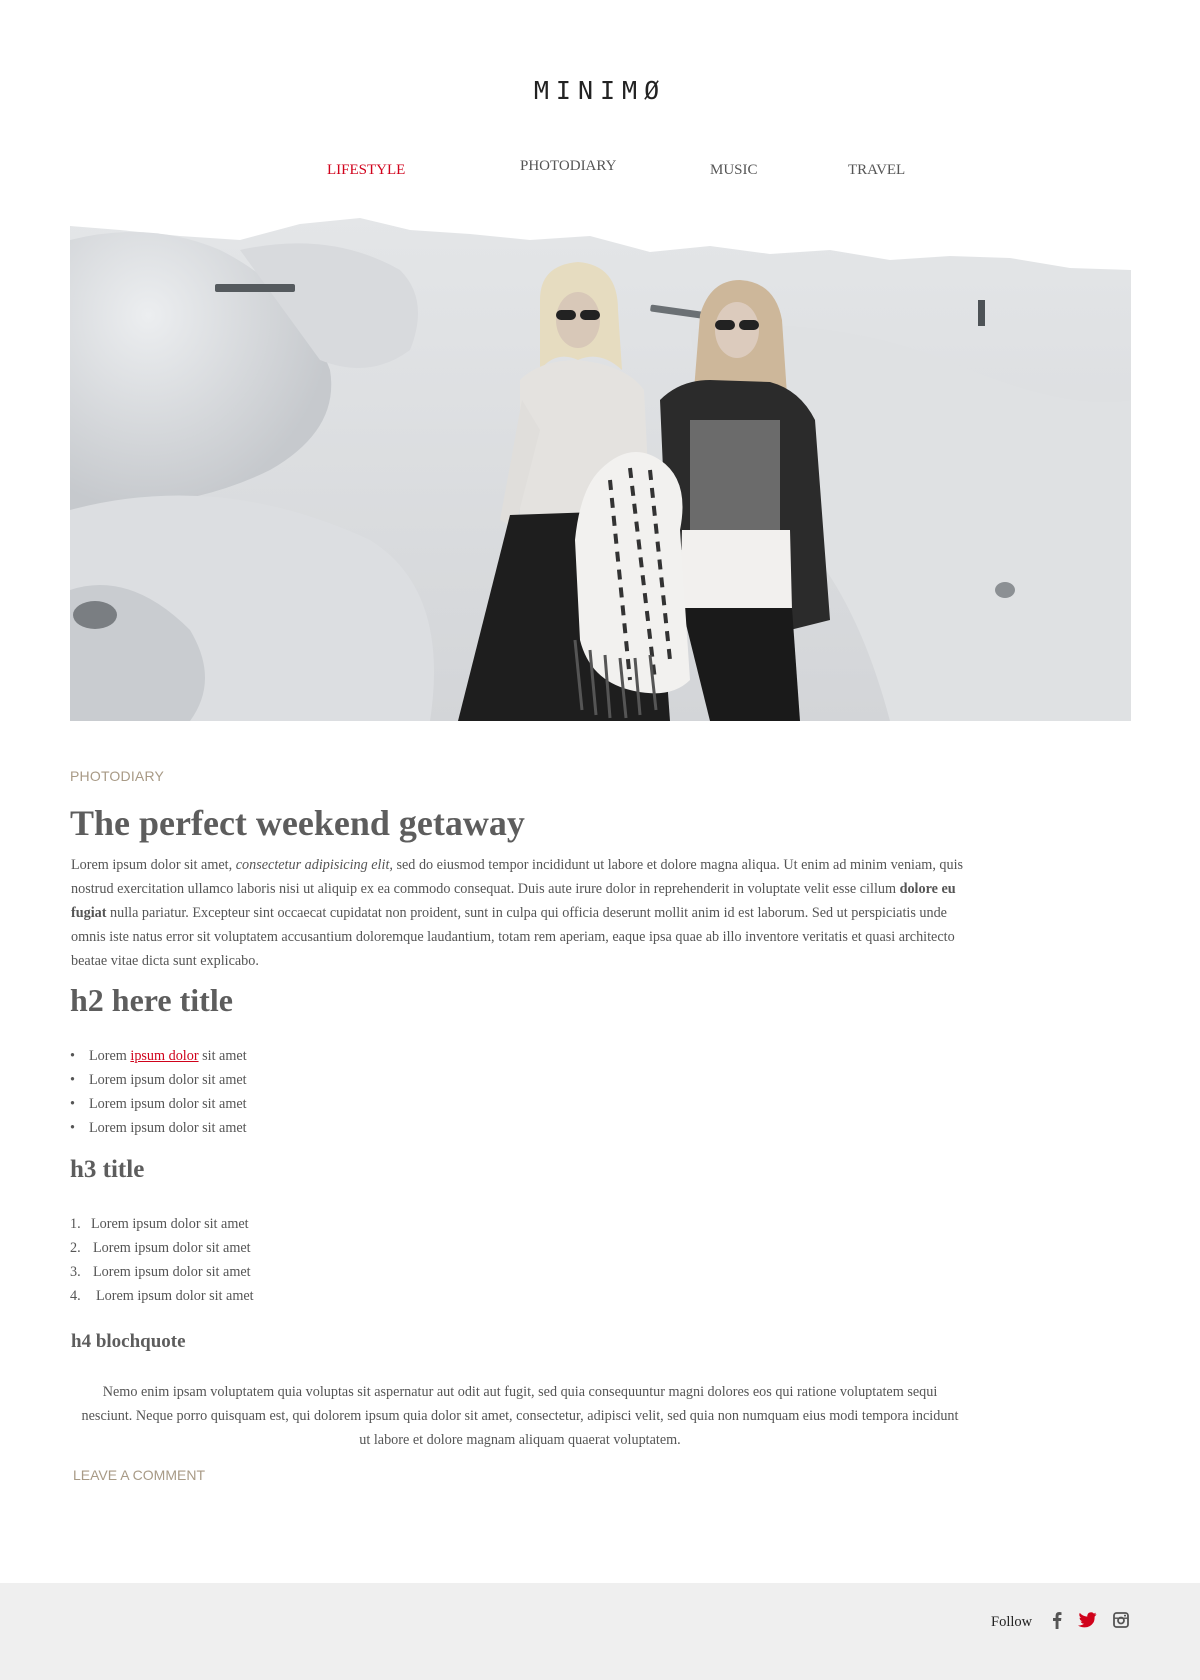 The width and height of the screenshot is (1200, 1680). I want to click on list-number: 1., so click(75, 1224).